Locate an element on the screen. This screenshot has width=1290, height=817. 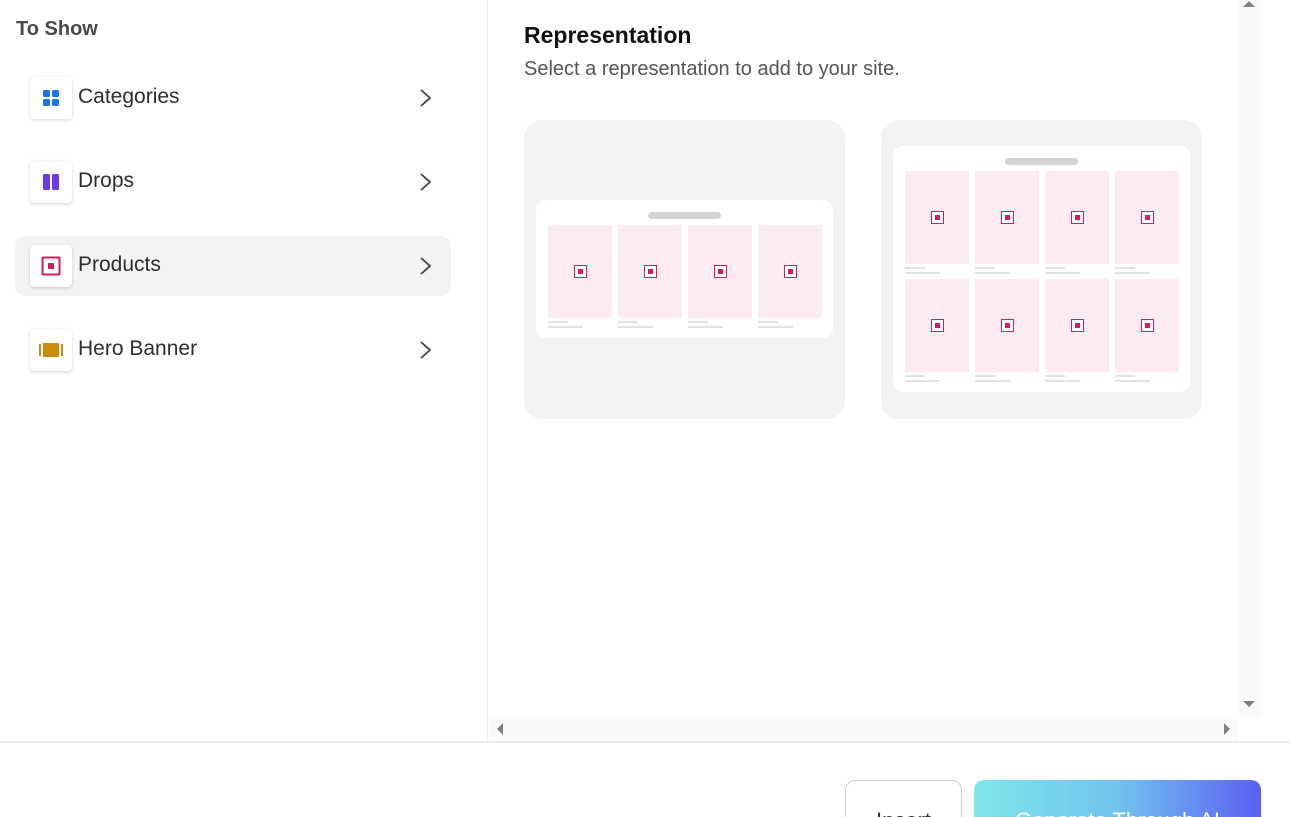
scroll-up-arrow-icon is located at coordinates (1249, 4).